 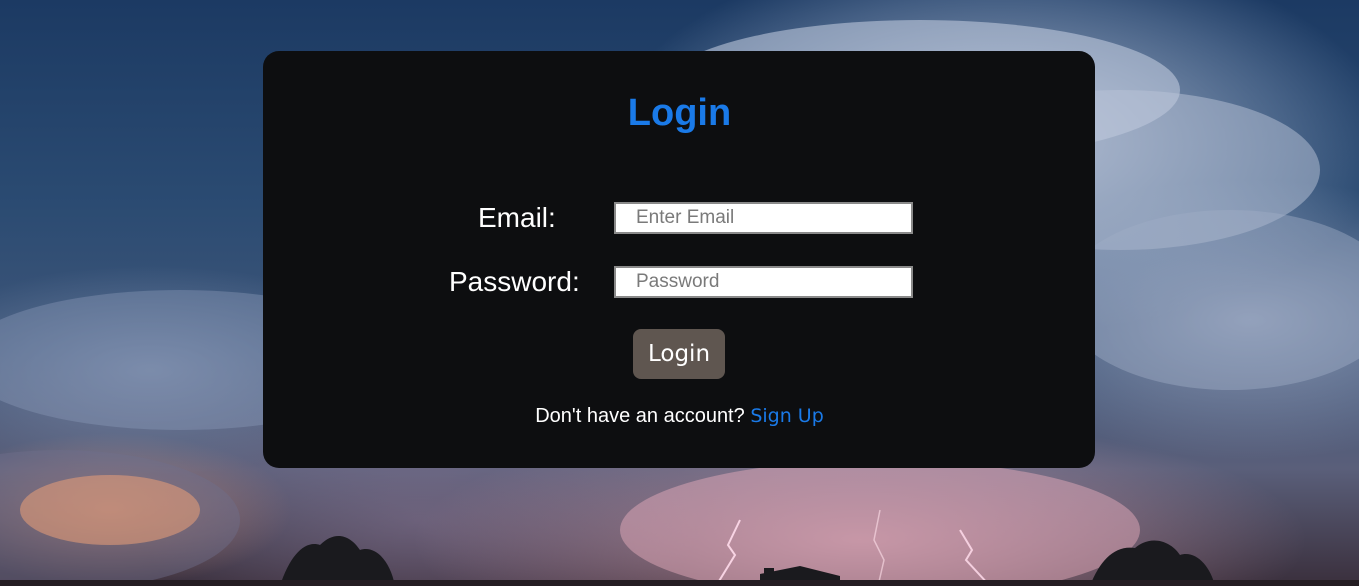 What do you see at coordinates (763, 282) in the screenshot?
I see `password-input` at bounding box center [763, 282].